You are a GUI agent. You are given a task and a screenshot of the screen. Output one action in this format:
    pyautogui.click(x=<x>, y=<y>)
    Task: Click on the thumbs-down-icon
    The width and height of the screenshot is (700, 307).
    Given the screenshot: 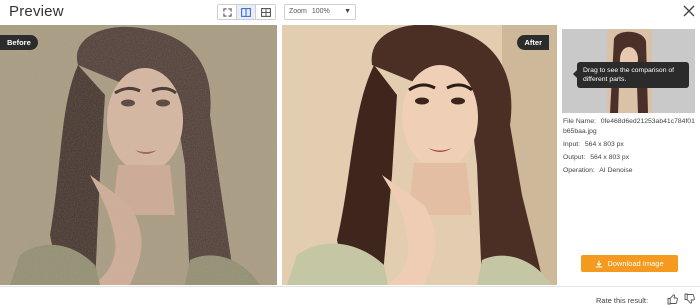 What is the action you would take?
    pyautogui.click(x=690, y=299)
    